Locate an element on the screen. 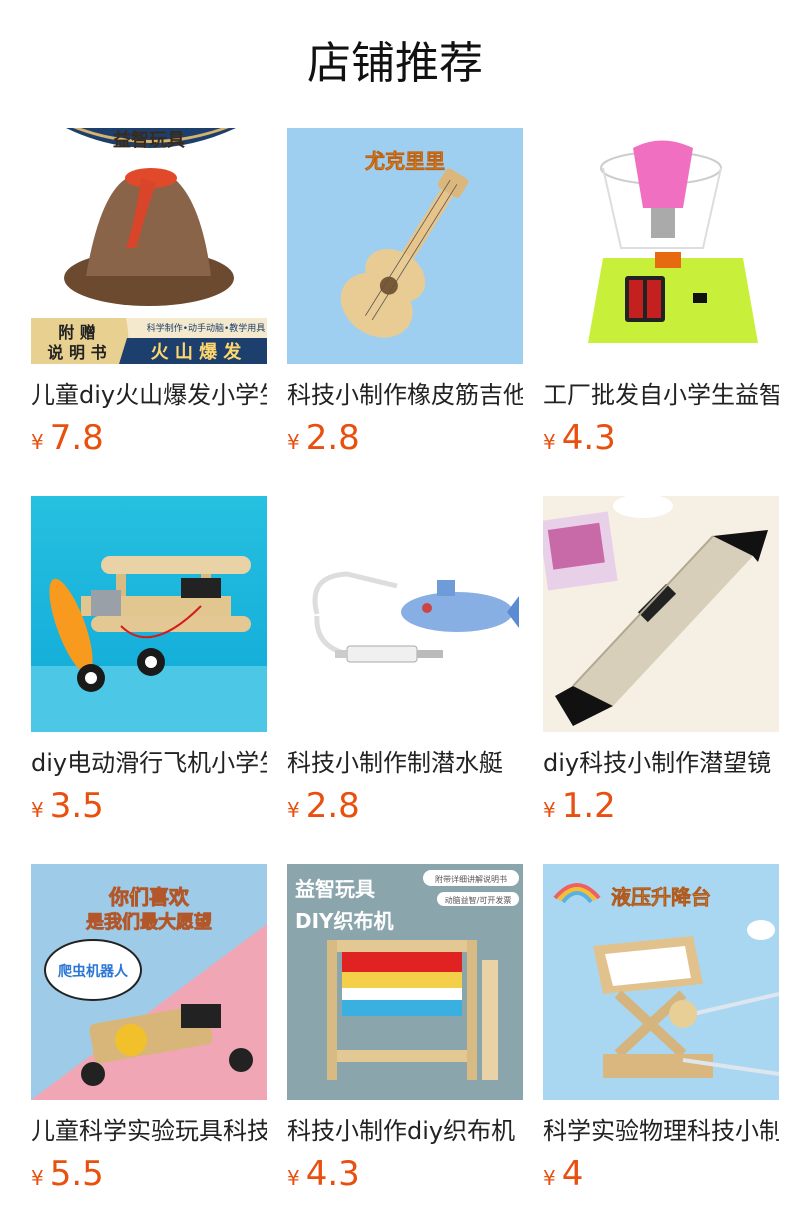 The width and height of the screenshot is (790, 1232). product-title: 科学实验物理科技小制作 is located at coordinates (661, 1131).